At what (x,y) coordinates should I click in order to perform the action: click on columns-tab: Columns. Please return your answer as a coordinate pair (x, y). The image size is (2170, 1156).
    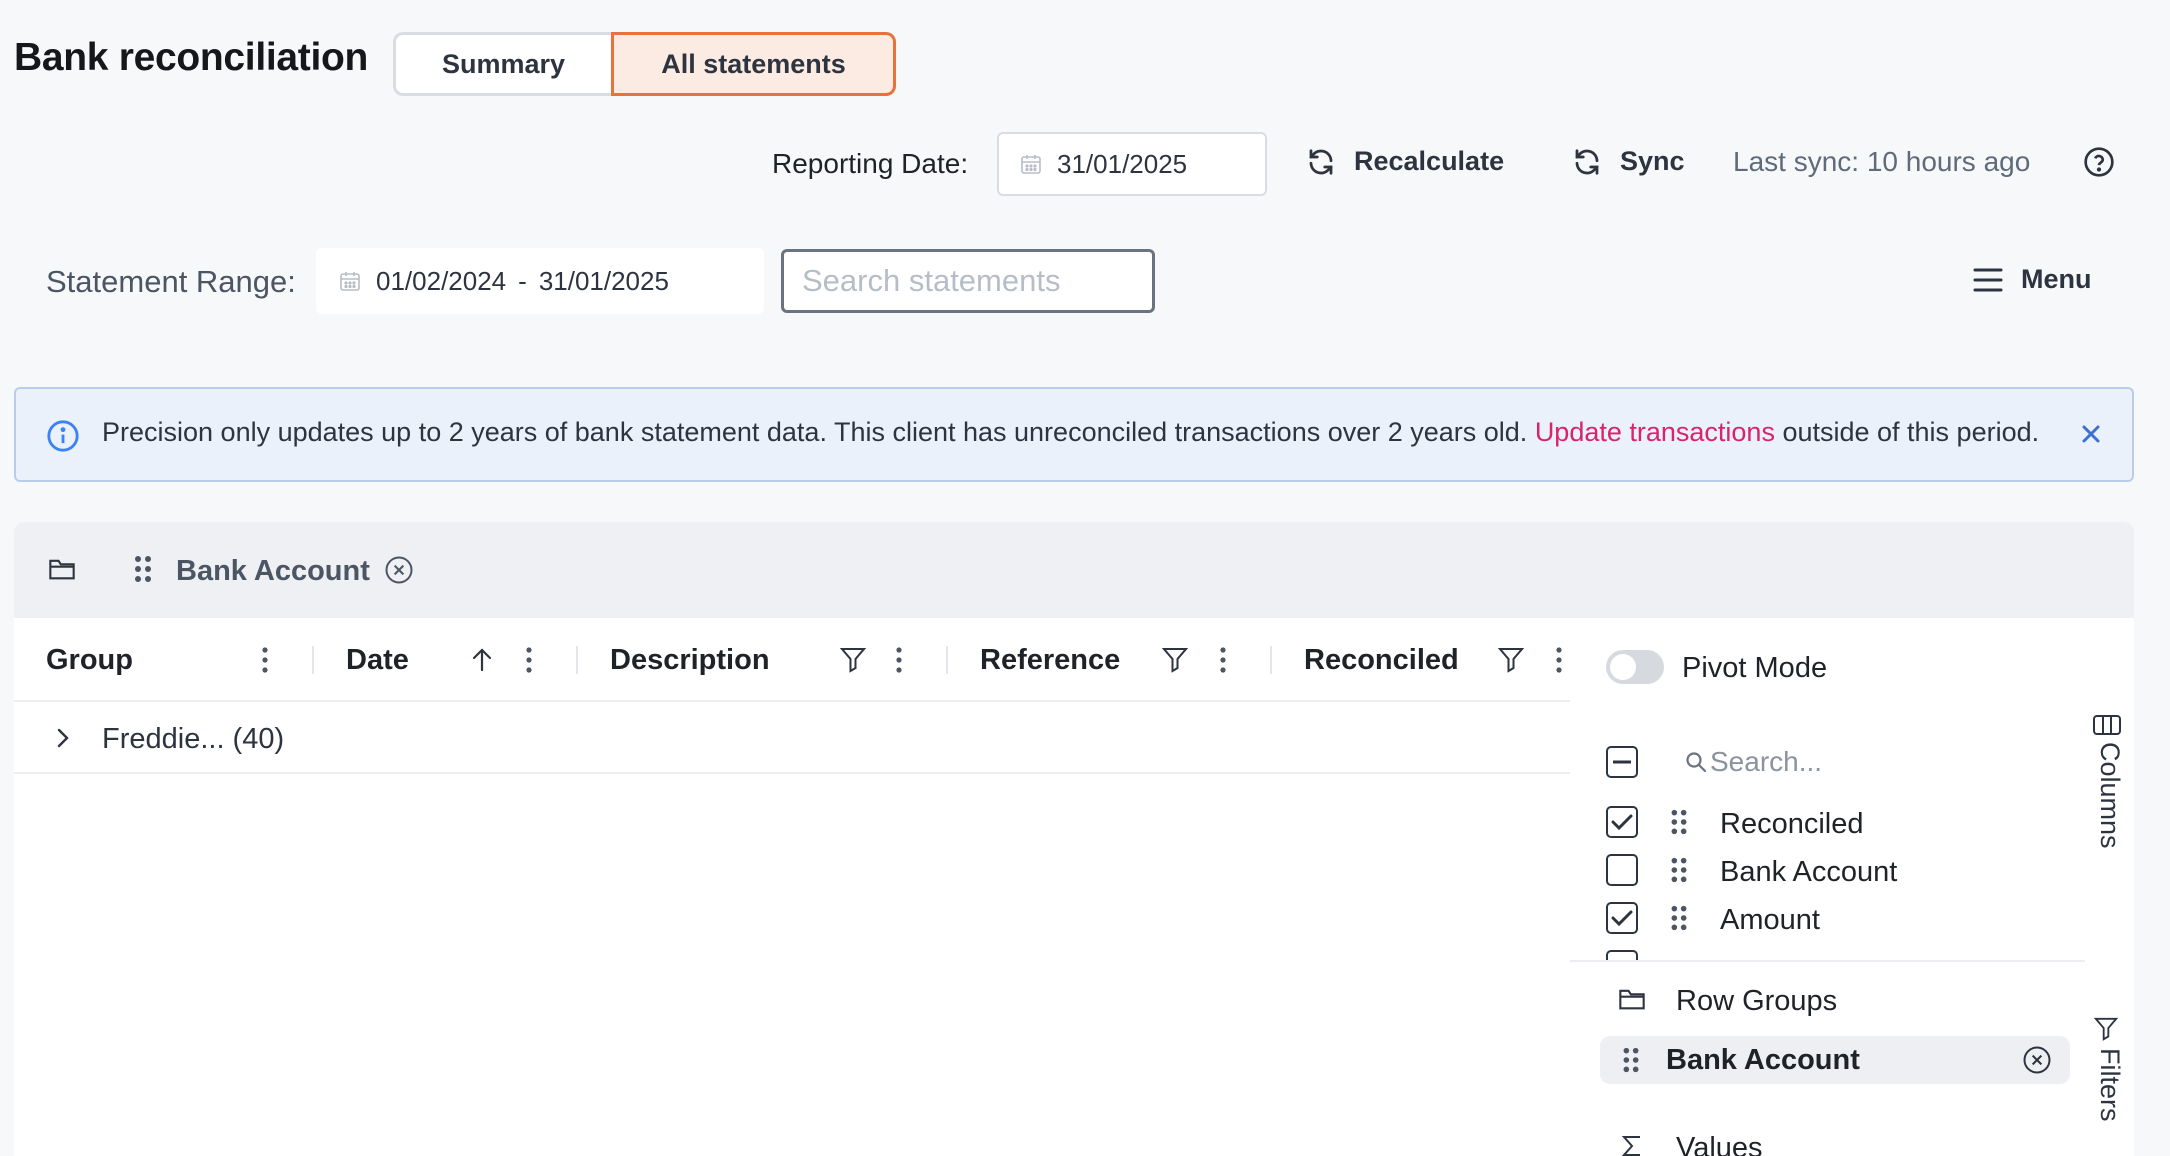
    Looking at the image, I should click on (2108, 781).